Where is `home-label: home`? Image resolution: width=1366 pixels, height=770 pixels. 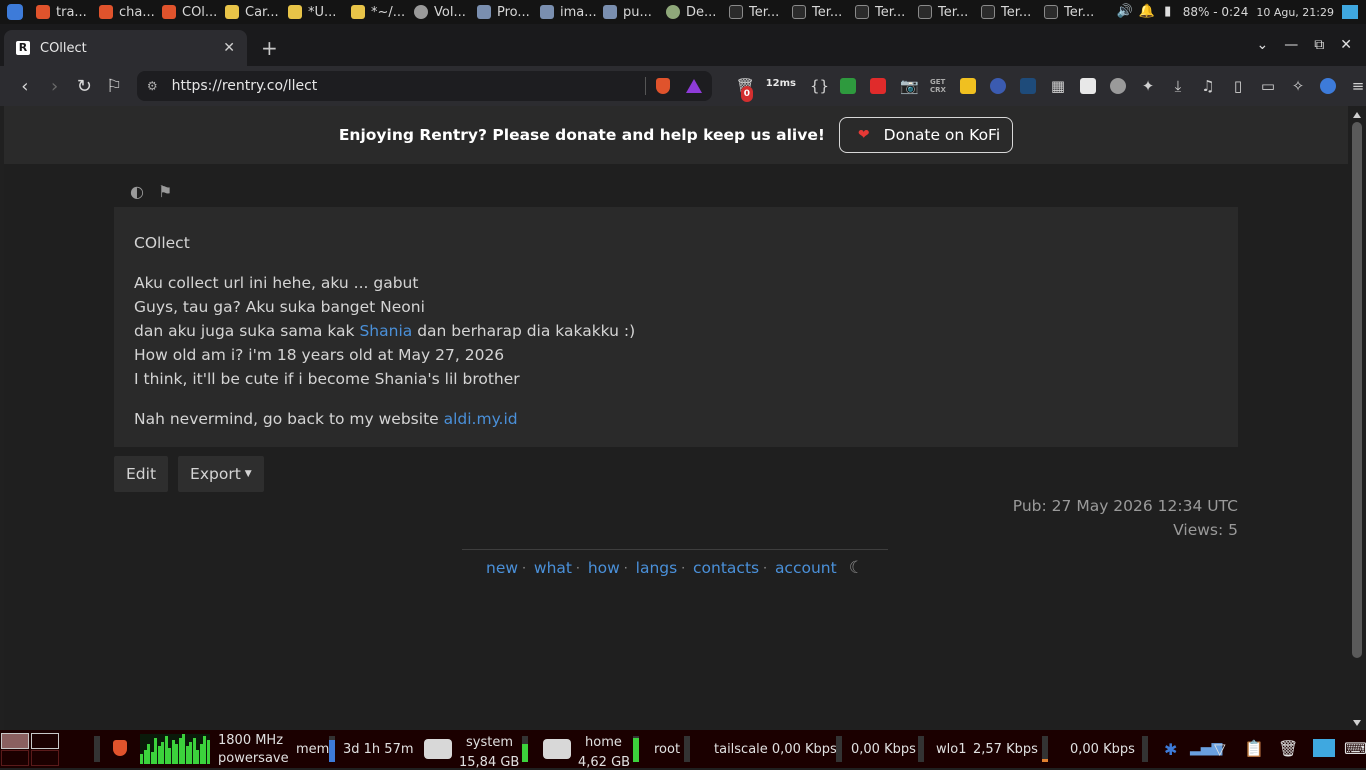
home-label: home is located at coordinates (603, 742).